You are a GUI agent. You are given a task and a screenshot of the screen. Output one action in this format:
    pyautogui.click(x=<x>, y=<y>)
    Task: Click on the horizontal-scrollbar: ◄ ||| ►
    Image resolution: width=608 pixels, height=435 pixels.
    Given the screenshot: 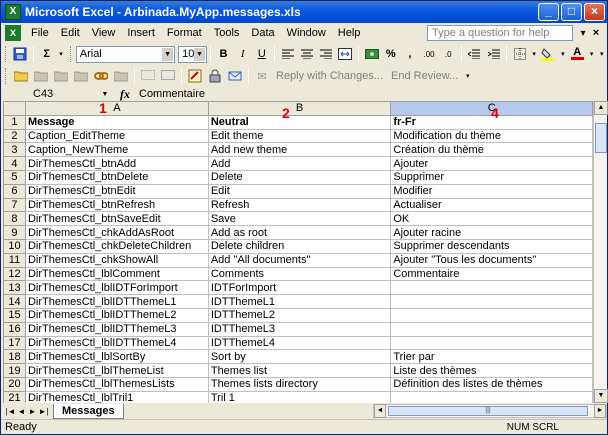 What is the action you would take?
    pyautogui.click(x=490, y=411)
    